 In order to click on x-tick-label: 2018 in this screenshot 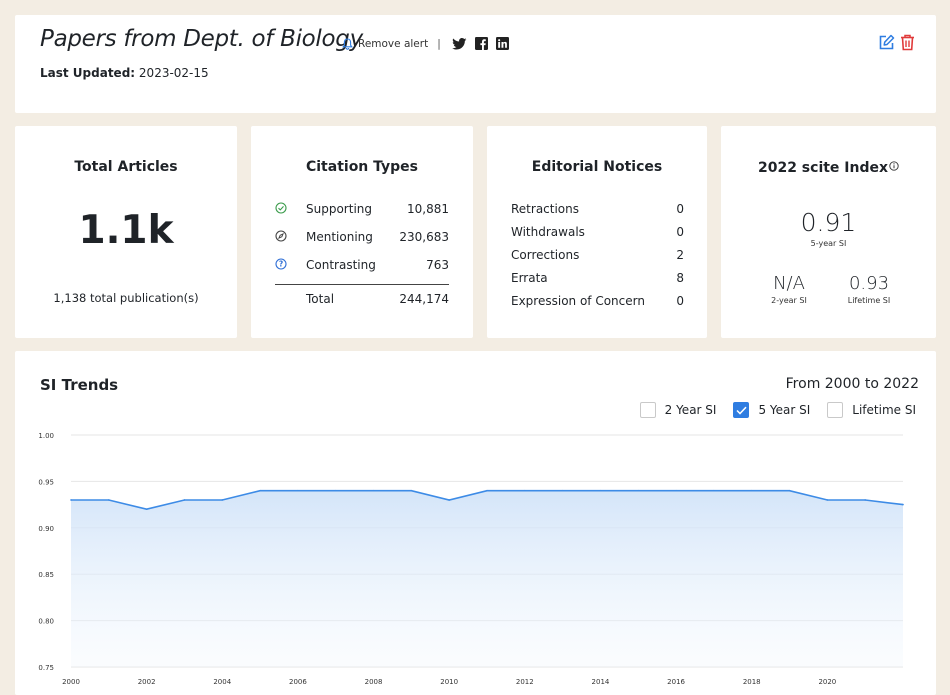, I will do `click(752, 682)`.